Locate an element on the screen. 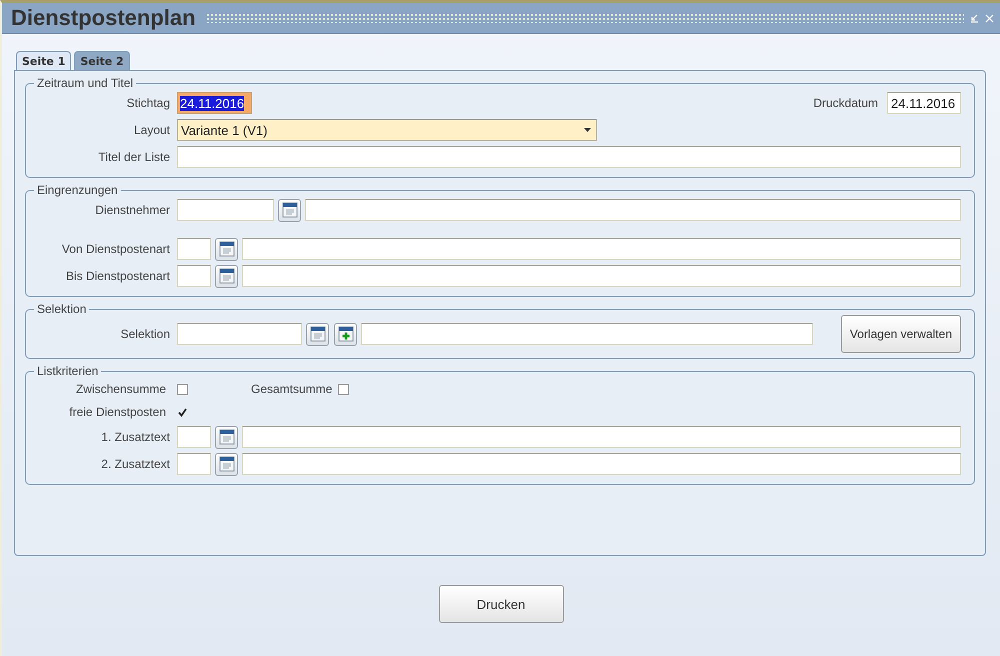  group-title: Zeitraum und Titel is located at coordinates (85, 83).